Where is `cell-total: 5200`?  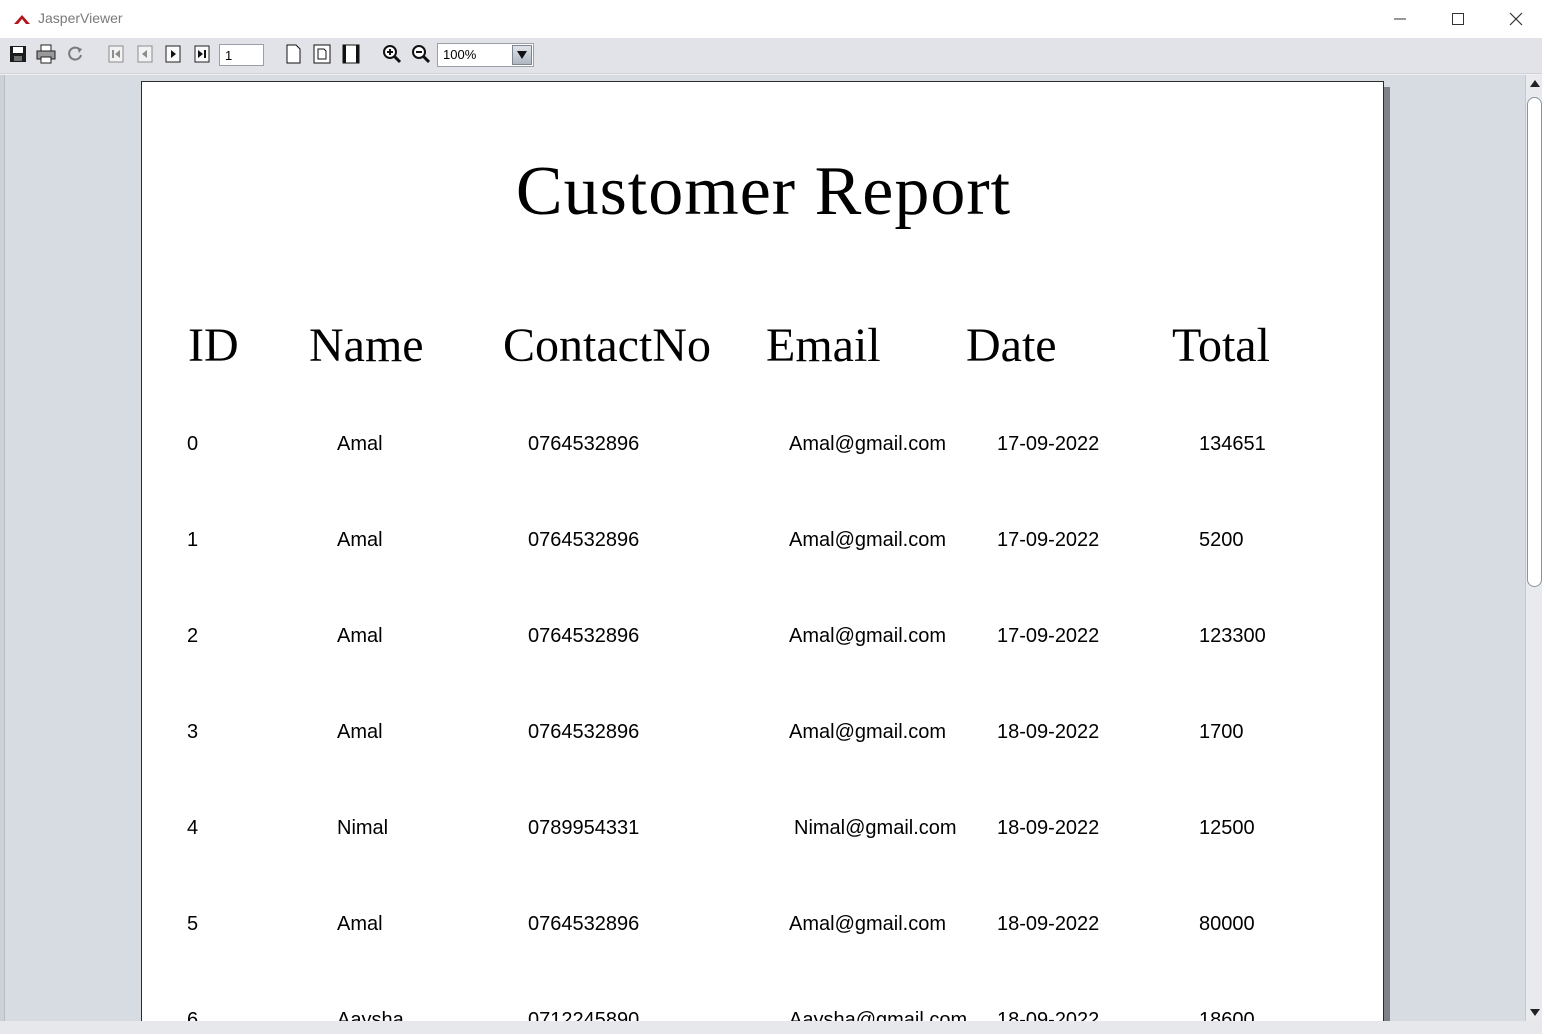
cell-total: 5200 is located at coordinates (1221, 540).